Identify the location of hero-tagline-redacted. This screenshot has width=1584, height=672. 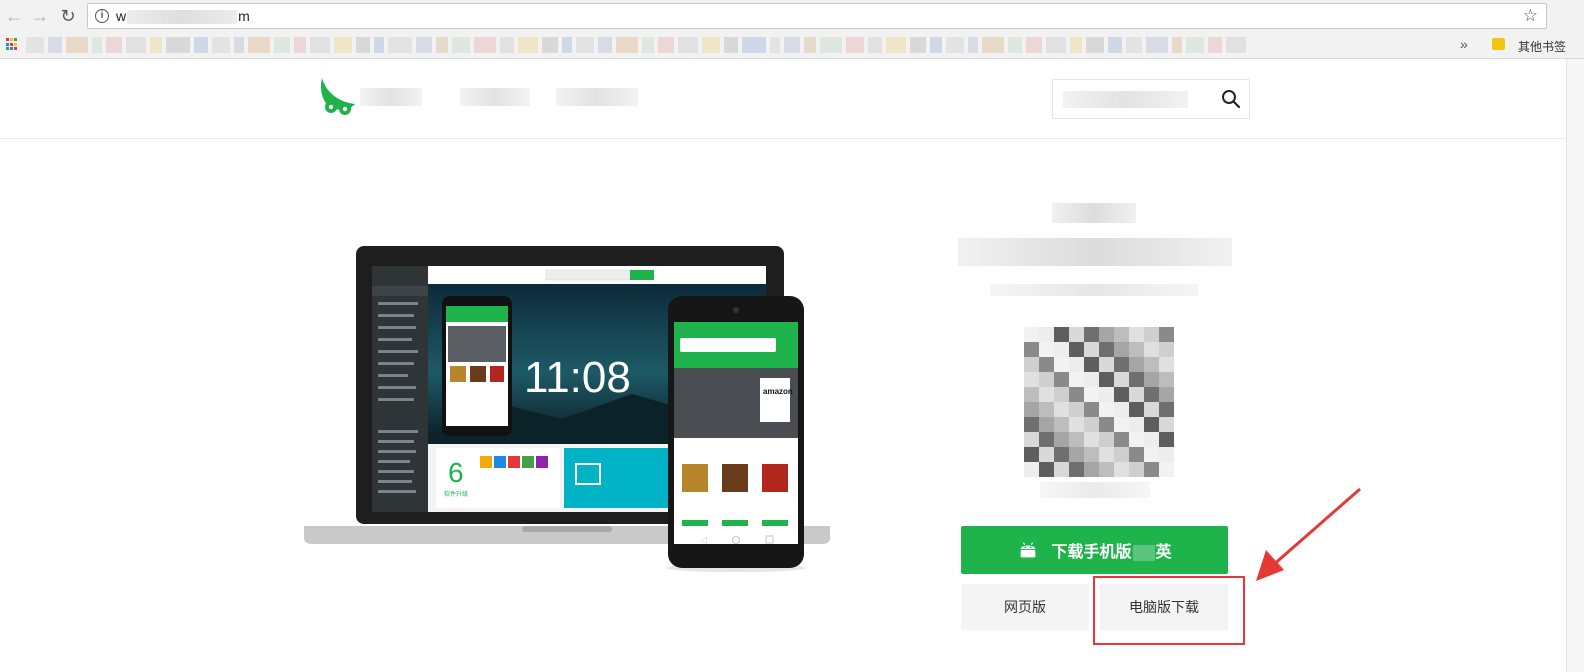
(1094, 290).